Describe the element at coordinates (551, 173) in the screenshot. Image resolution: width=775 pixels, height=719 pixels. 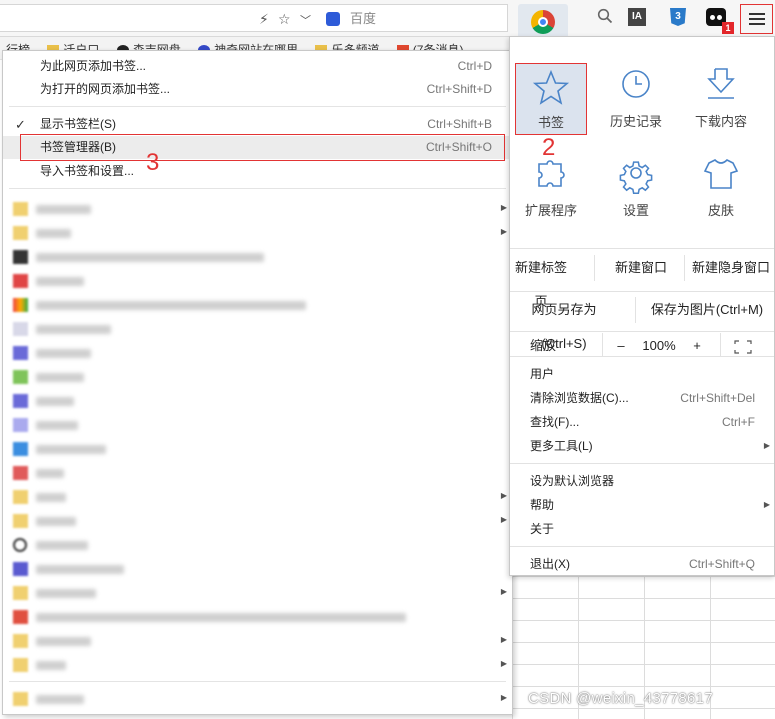
I see `puzzle-icon` at that location.